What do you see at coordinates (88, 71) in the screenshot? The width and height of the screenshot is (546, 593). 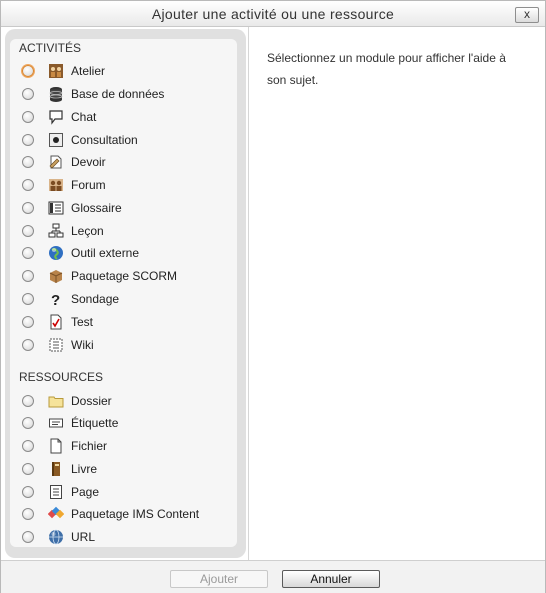 I see `option-label: Atelier` at bounding box center [88, 71].